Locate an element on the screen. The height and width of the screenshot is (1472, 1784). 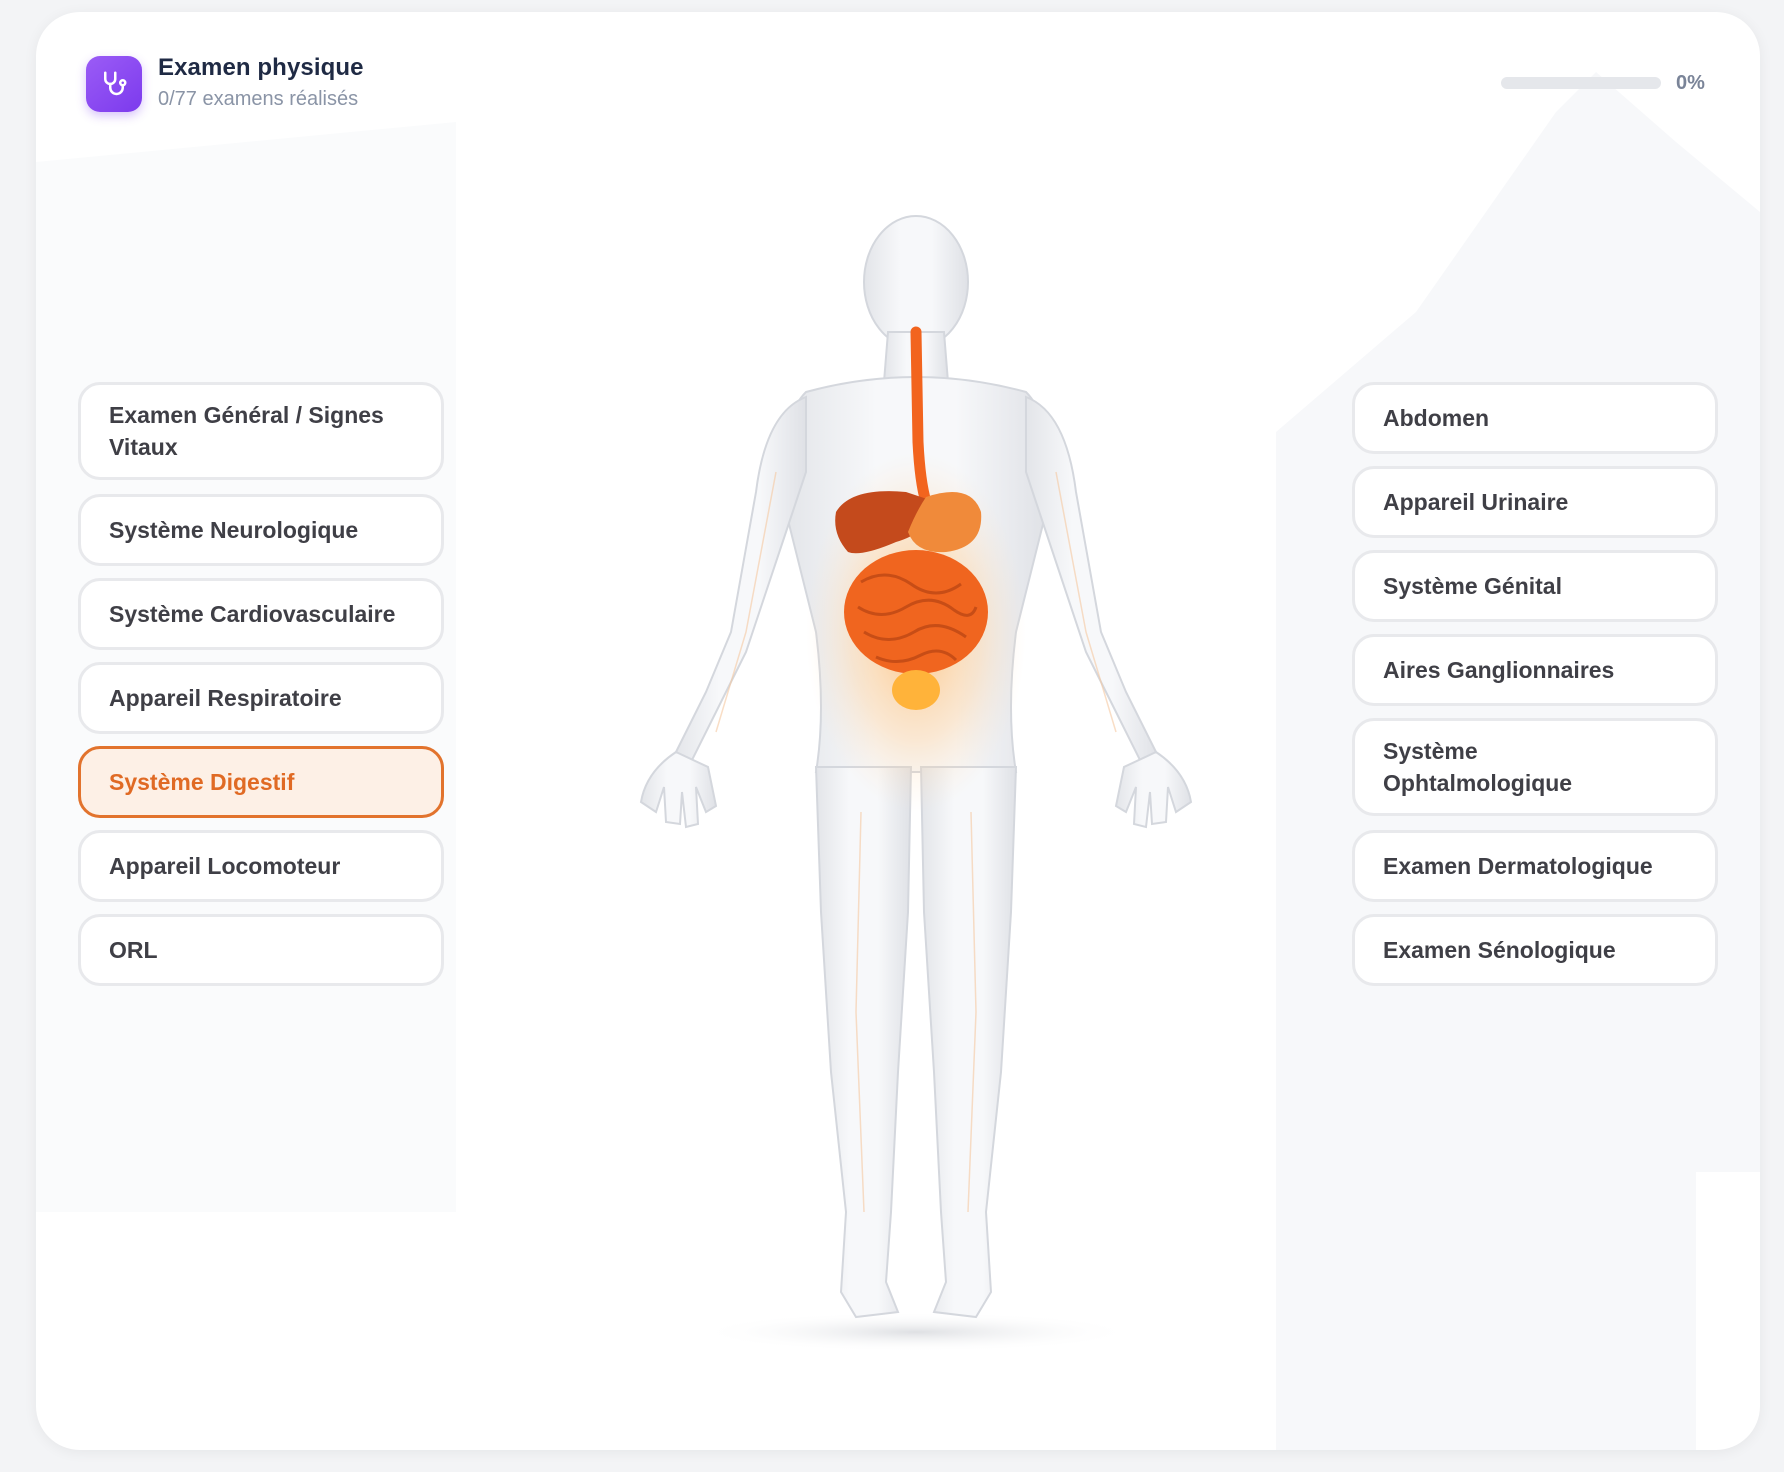
system-button-label: Système Neurologique is located at coordinates (234, 530).